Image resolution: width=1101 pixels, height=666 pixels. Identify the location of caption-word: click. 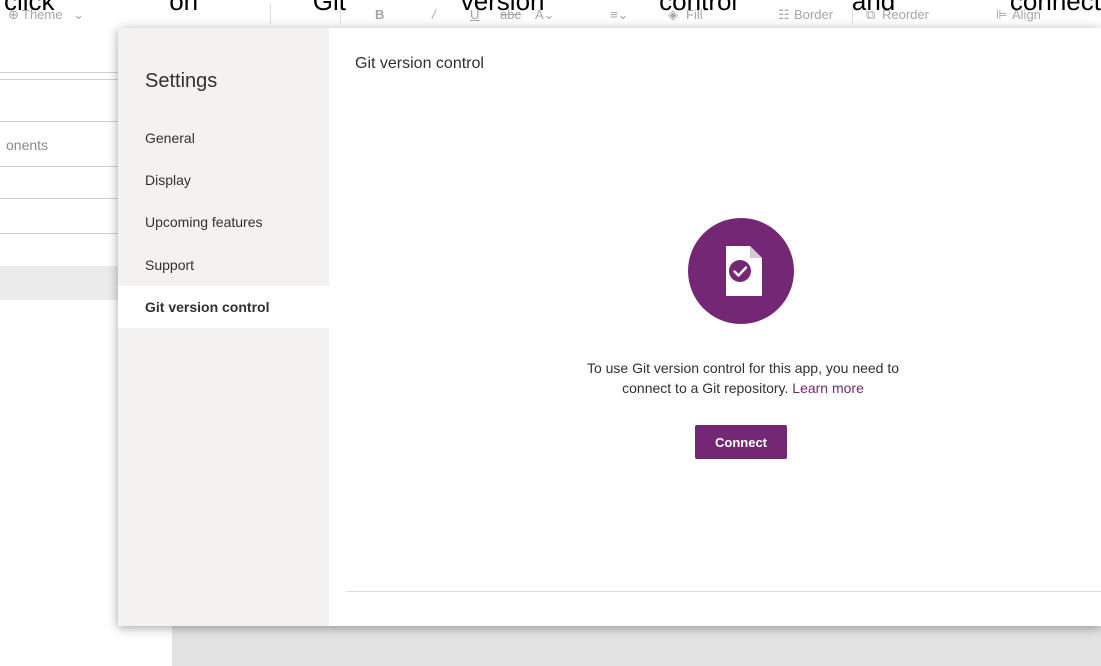
(29, 8).